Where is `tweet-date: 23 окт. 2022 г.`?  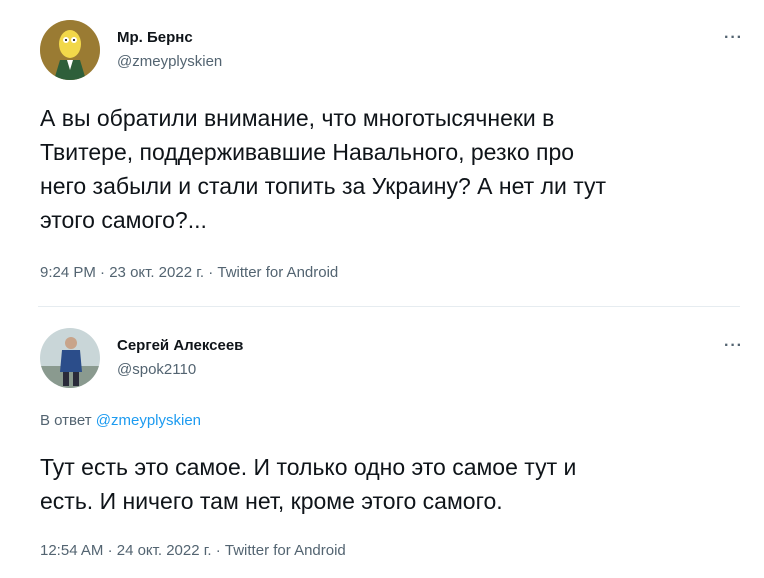
tweet-date: 23 окт. 2022 г. is located at coordinates (156, 272).